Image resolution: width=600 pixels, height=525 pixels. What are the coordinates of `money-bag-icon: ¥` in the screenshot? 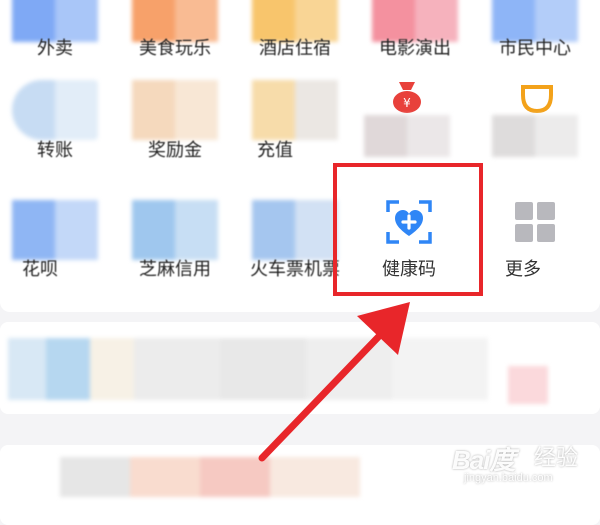 It's located at (407, 97).